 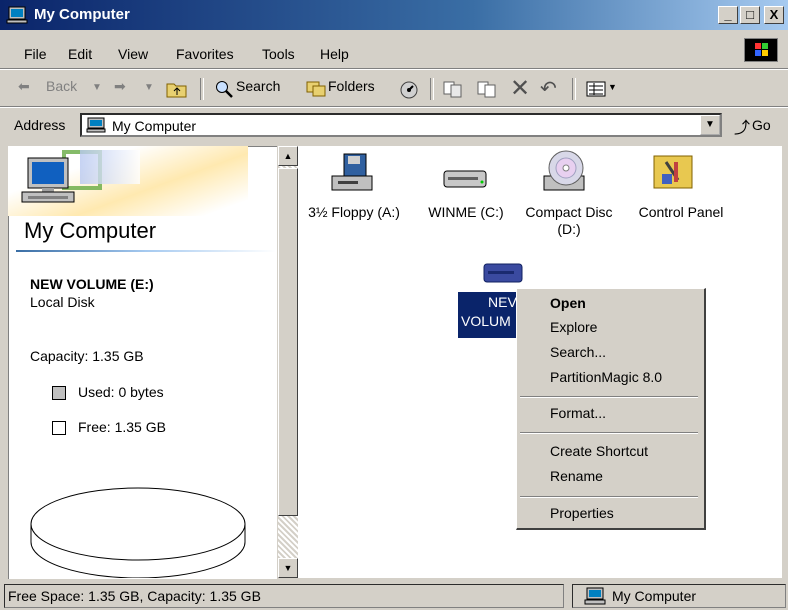 I want to click on hard-drive-label: WINME (C:), so click(x=466, y=212).